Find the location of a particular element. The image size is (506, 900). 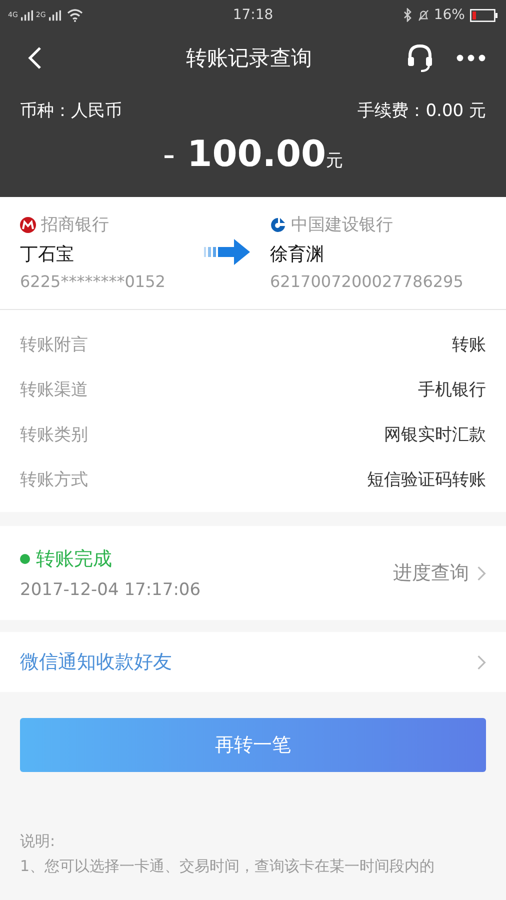

fee-label: 手续费：0.00 元 is located at coordinates (422, 111).